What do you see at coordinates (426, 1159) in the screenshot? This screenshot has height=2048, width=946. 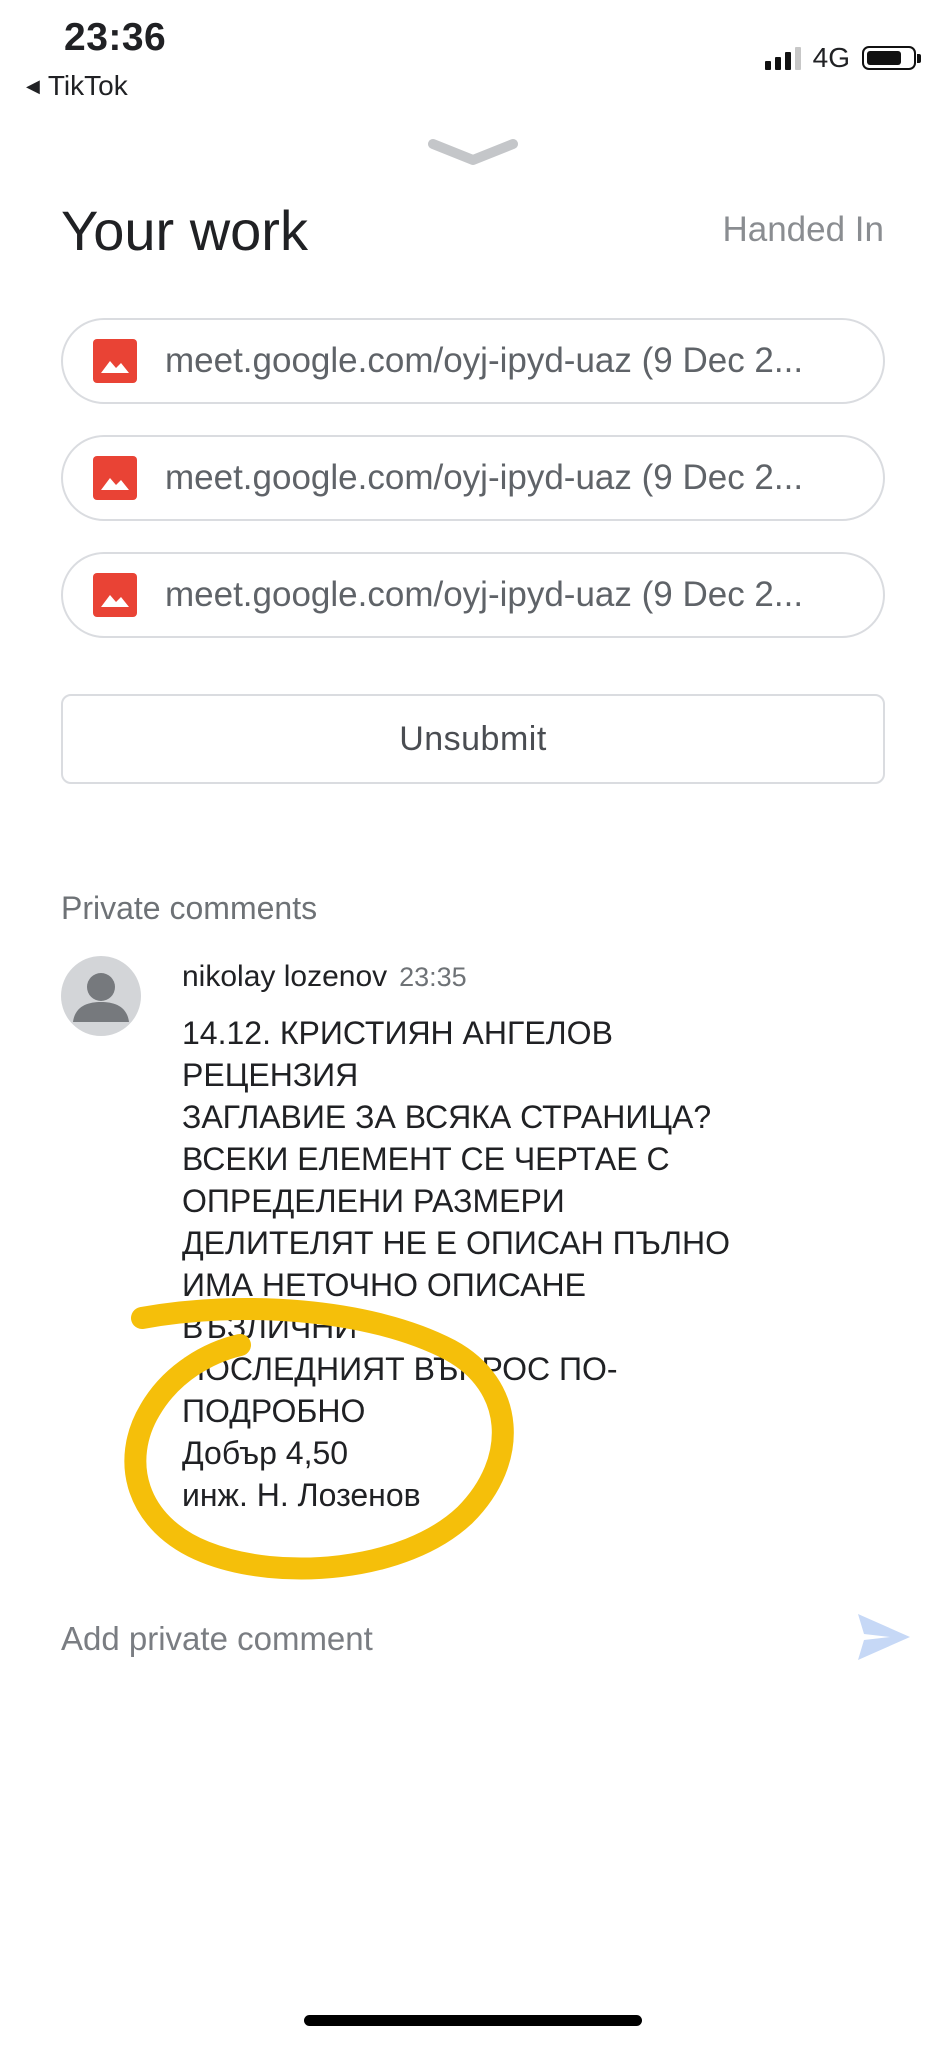 I see `comment-line: ВСЕКИ ЕЛЕМЕНТ СЕ ЧЕРТАЕ С` at bounding box center [426, 1159].